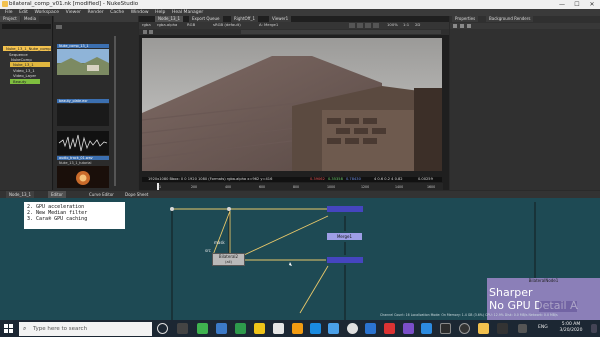 The width and height of the screenshot is (600, 337). What do you see at coordinates (352, 328) in the screenshot?
I see `chrome-icon` at bounding box center [352, 328].